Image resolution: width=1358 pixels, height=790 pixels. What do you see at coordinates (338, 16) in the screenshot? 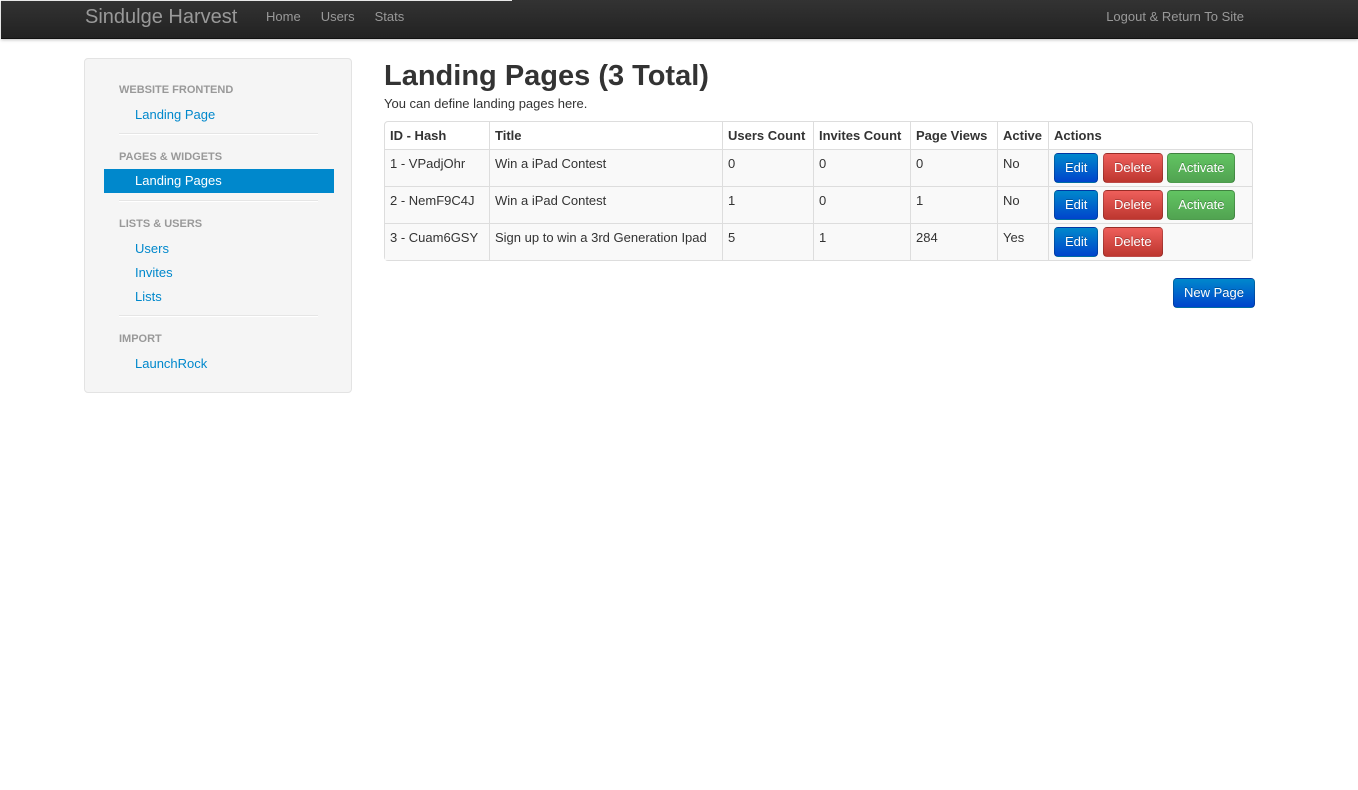
I see `nav-users: Users` at bounding box center [338, 16].